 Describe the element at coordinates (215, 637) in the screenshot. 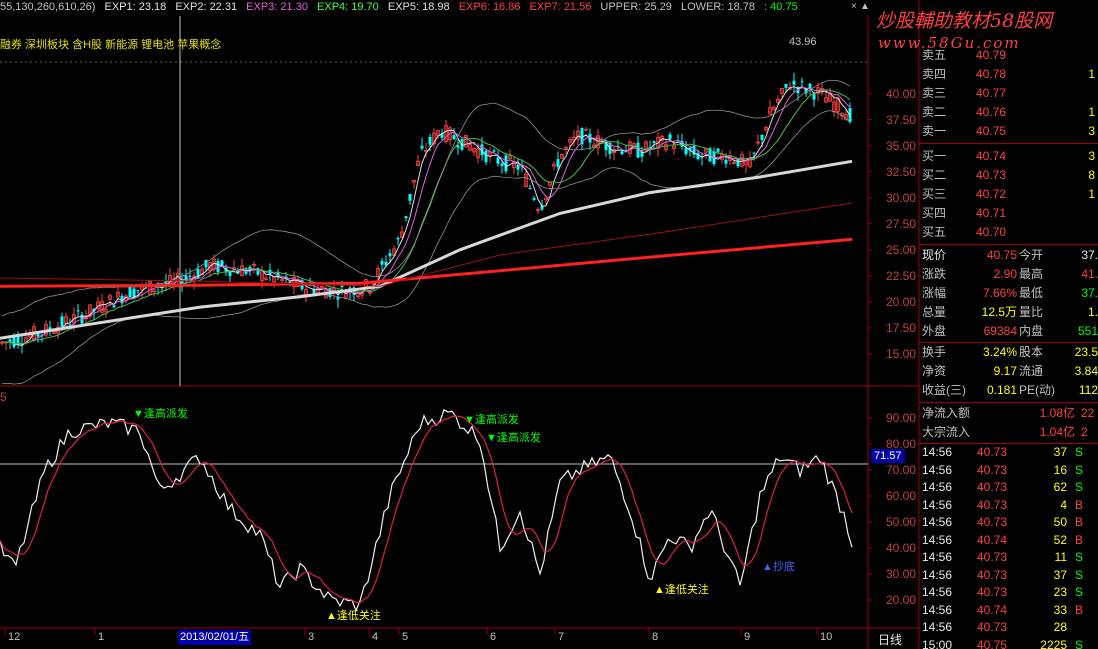

I see `cursor-date: 2013/02/01/五` at that location.